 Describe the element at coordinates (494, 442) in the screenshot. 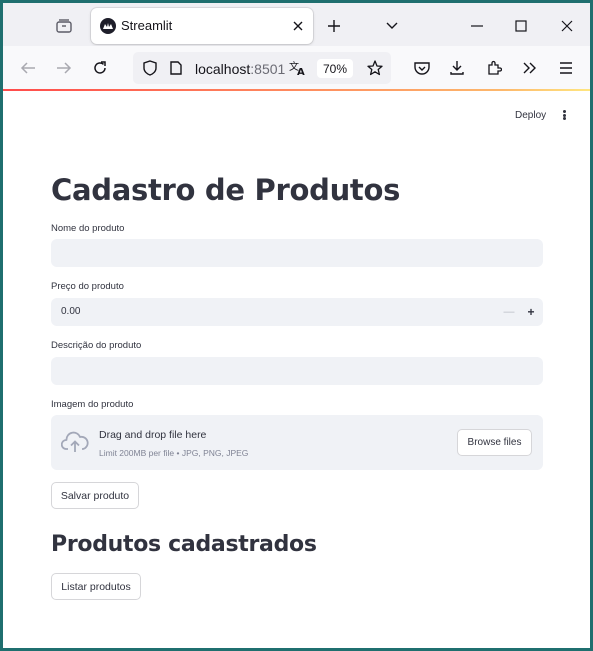

I see `browse-files-button: Browse files` at that location.